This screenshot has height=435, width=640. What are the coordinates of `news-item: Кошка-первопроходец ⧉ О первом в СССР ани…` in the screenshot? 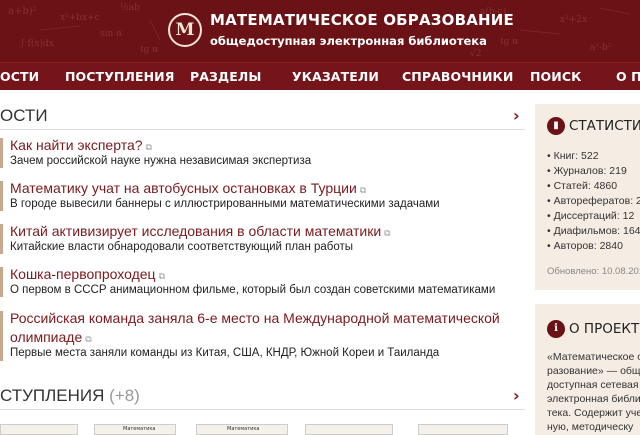 It's located at (262, 282).